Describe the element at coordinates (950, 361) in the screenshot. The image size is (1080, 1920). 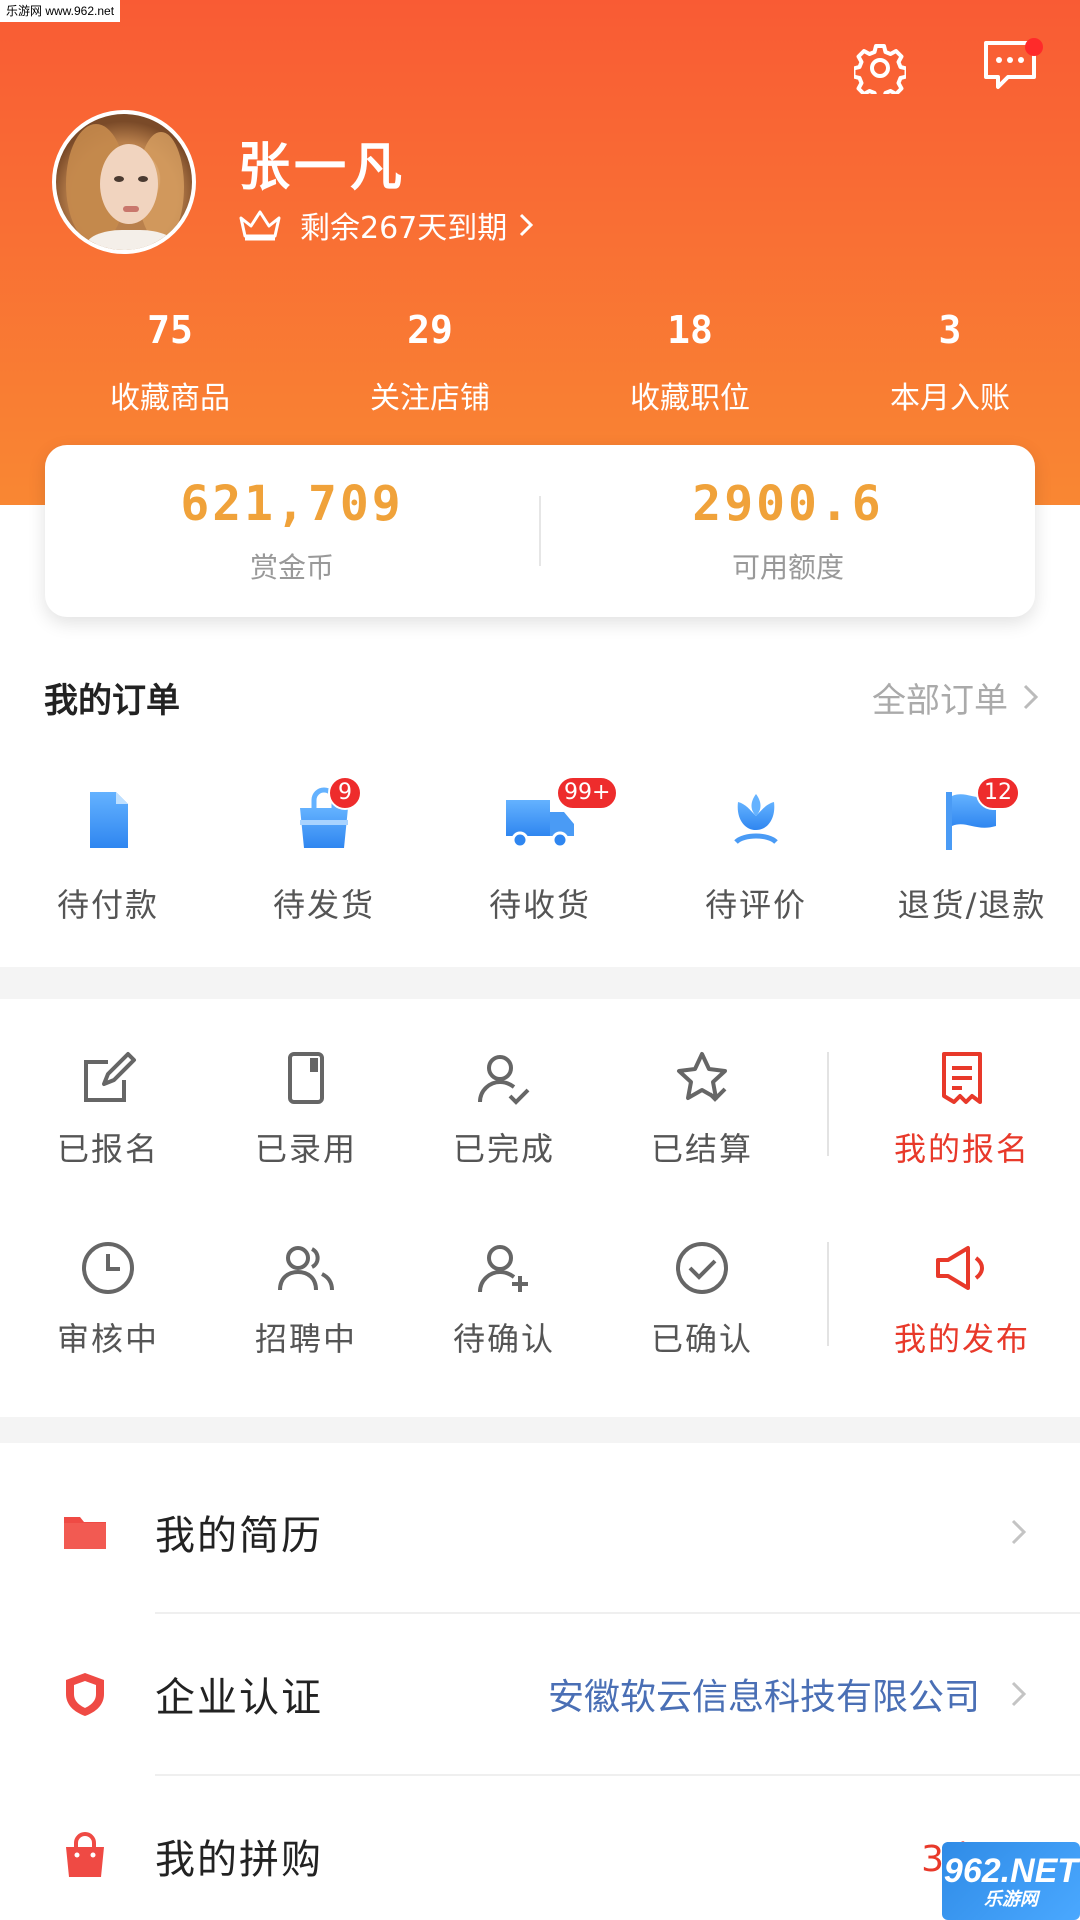
I see `stat-monthly-income: 3 本月入账` at that location.